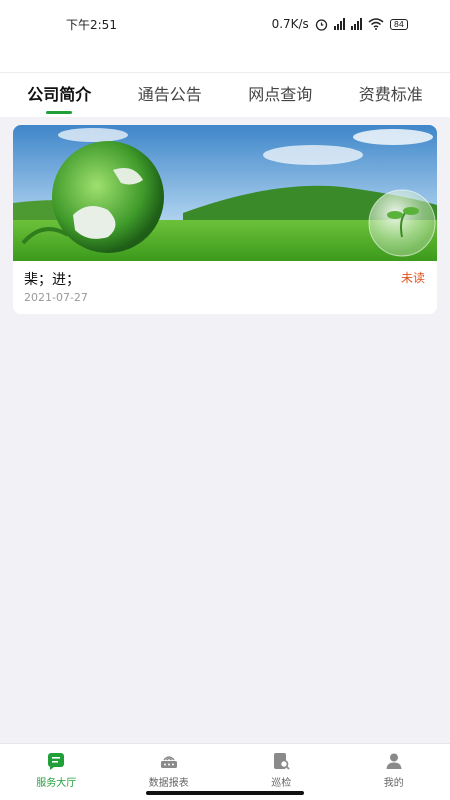 This screenshot has height=800, width=450. I want to click on network-speed: 0.7K/s, so click(290, 24).